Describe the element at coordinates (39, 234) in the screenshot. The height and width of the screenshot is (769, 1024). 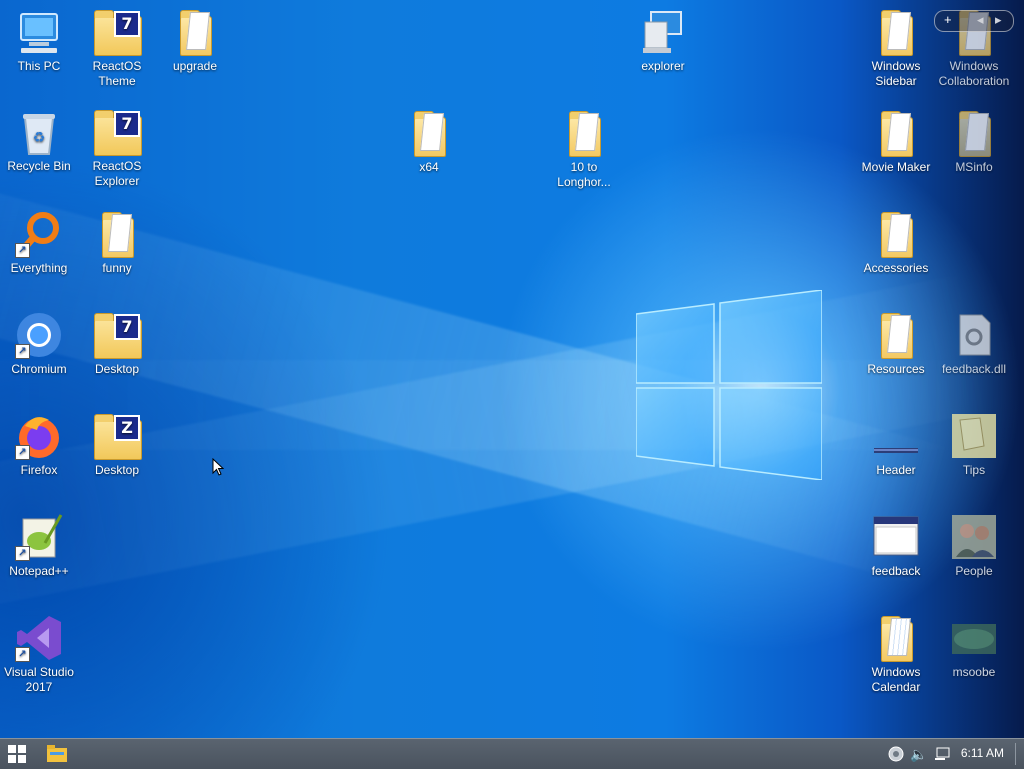
I see `everything-search-icon: ↗` at that location.